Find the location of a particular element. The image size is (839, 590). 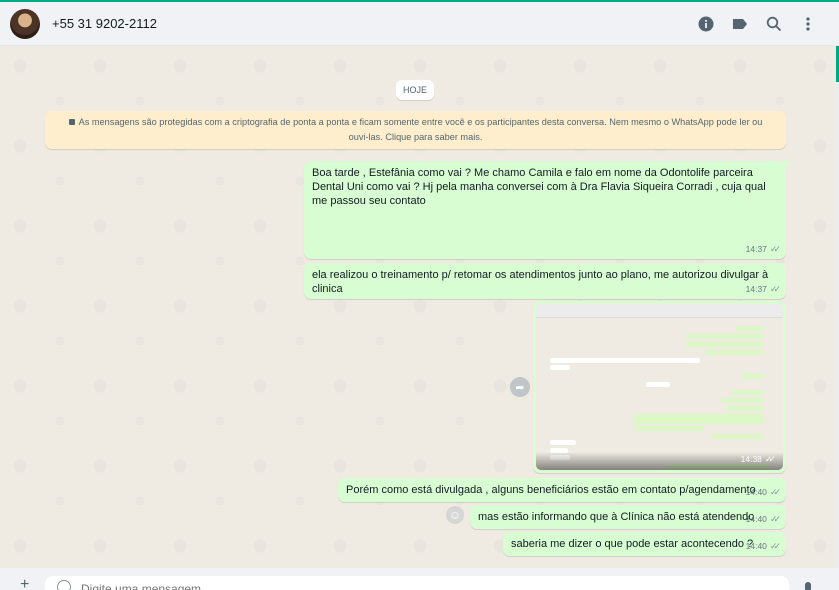

menu-icon is located at coordinates (808, 23).